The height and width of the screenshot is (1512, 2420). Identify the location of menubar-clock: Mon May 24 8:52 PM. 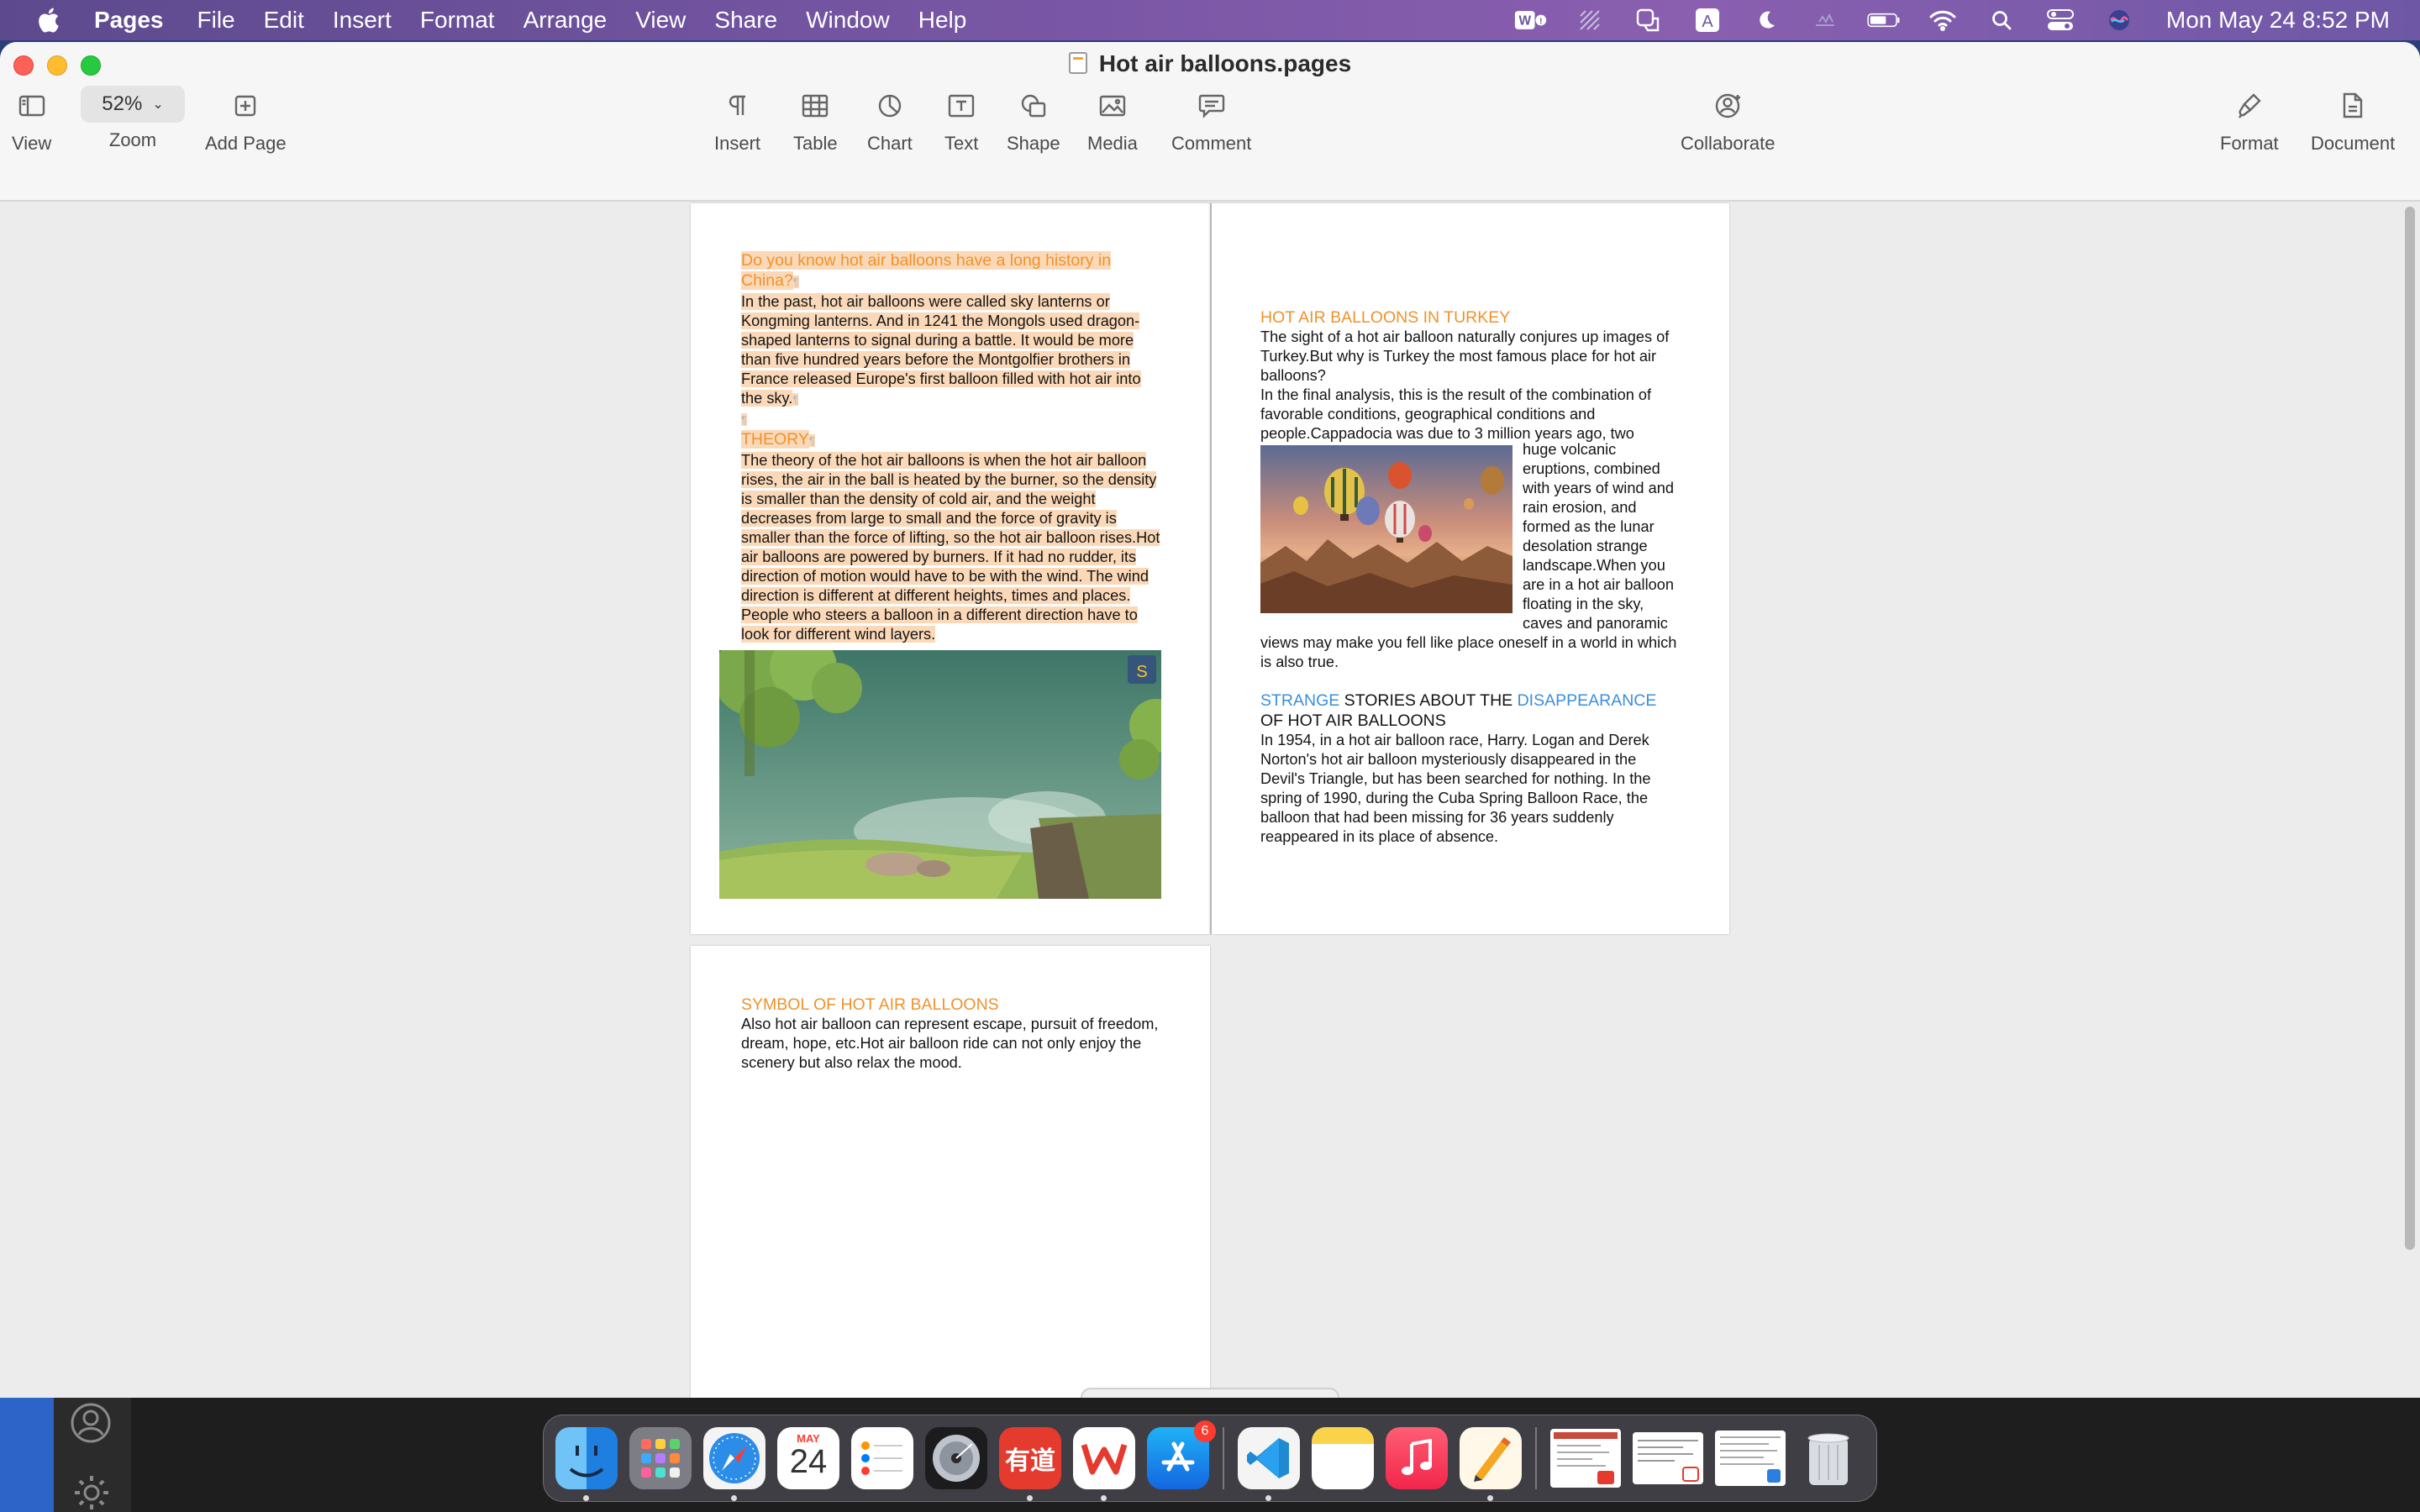
(2278, 20).